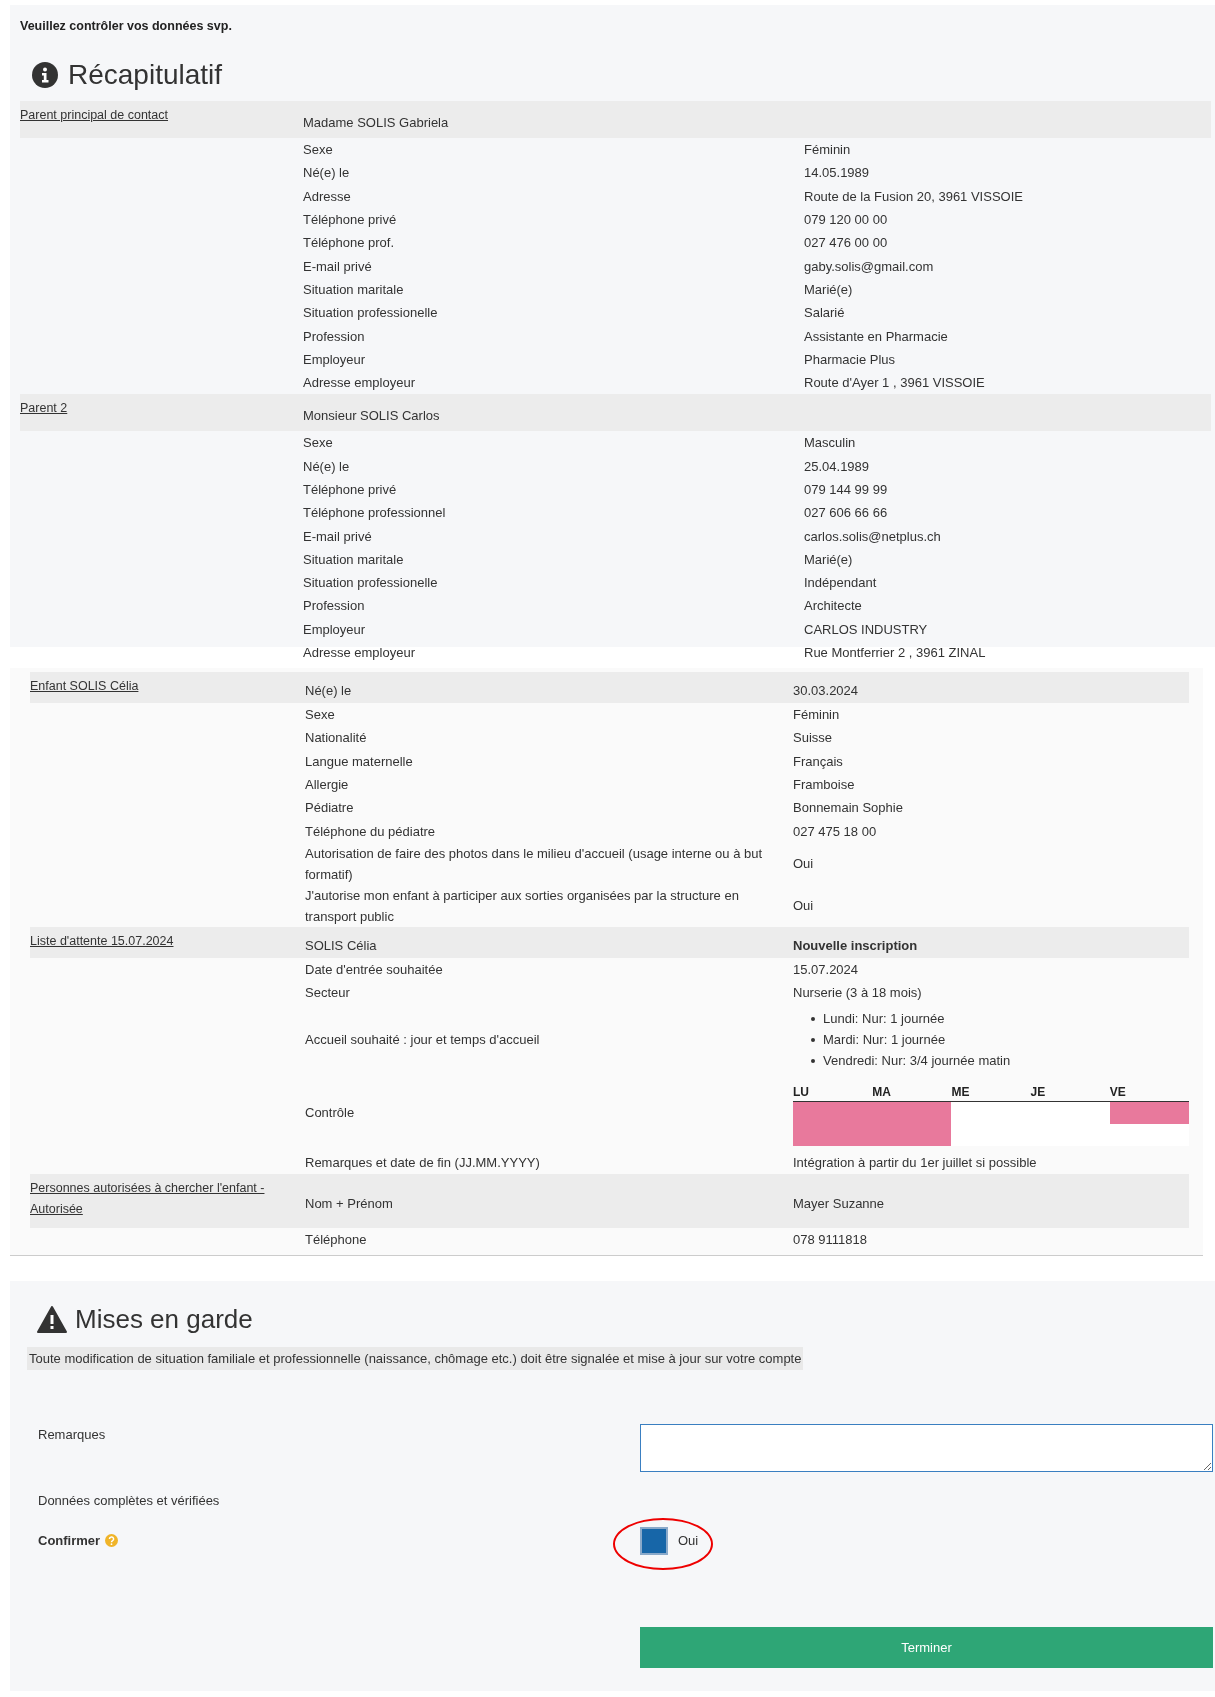 The image size is (1215, 1697). Describe the element at coordinates (654, 1540) in the screenshot. I see `checkbox` at that location.